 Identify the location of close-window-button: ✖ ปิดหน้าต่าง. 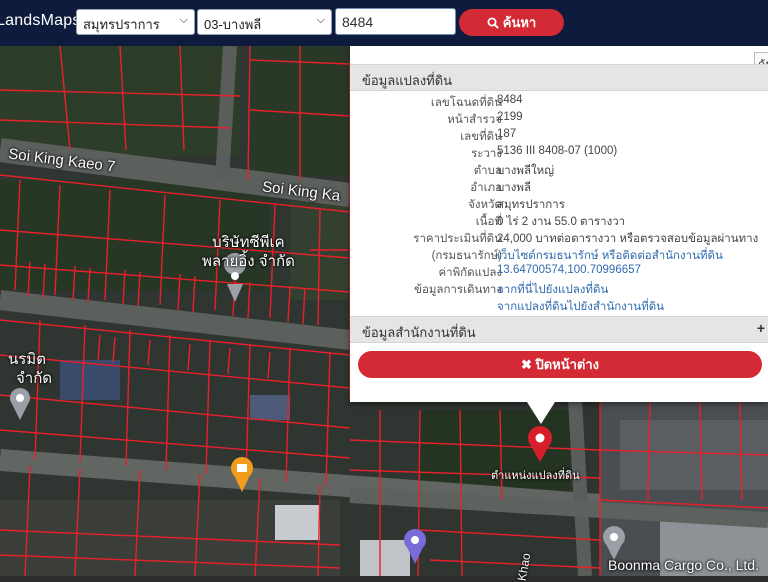
(560, 364).